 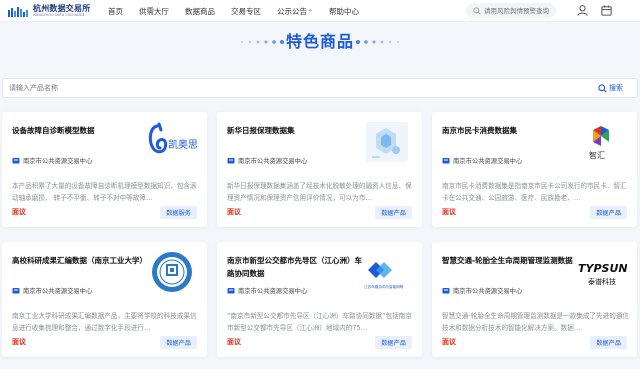 I want to click on chevron-down-icon: ⌃, so click(x=311, y=12).